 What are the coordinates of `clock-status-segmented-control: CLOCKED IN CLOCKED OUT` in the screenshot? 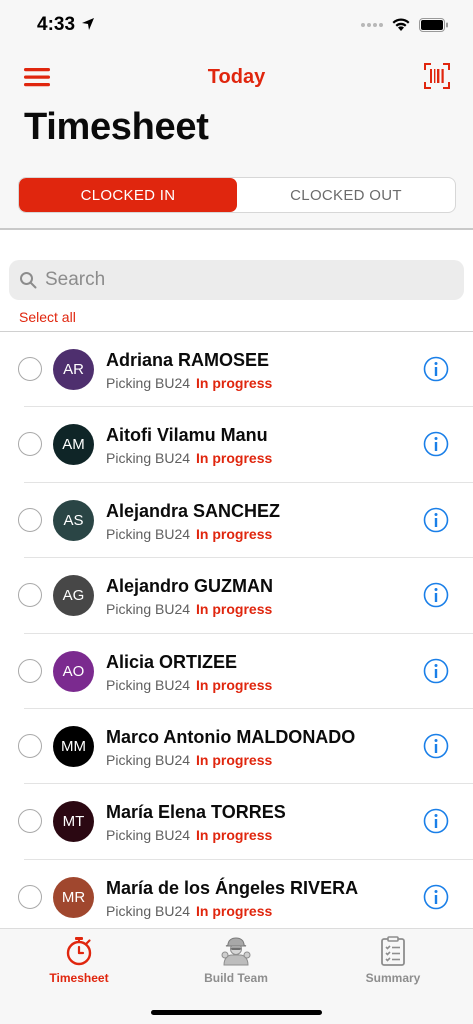 It's located at (237, 195).